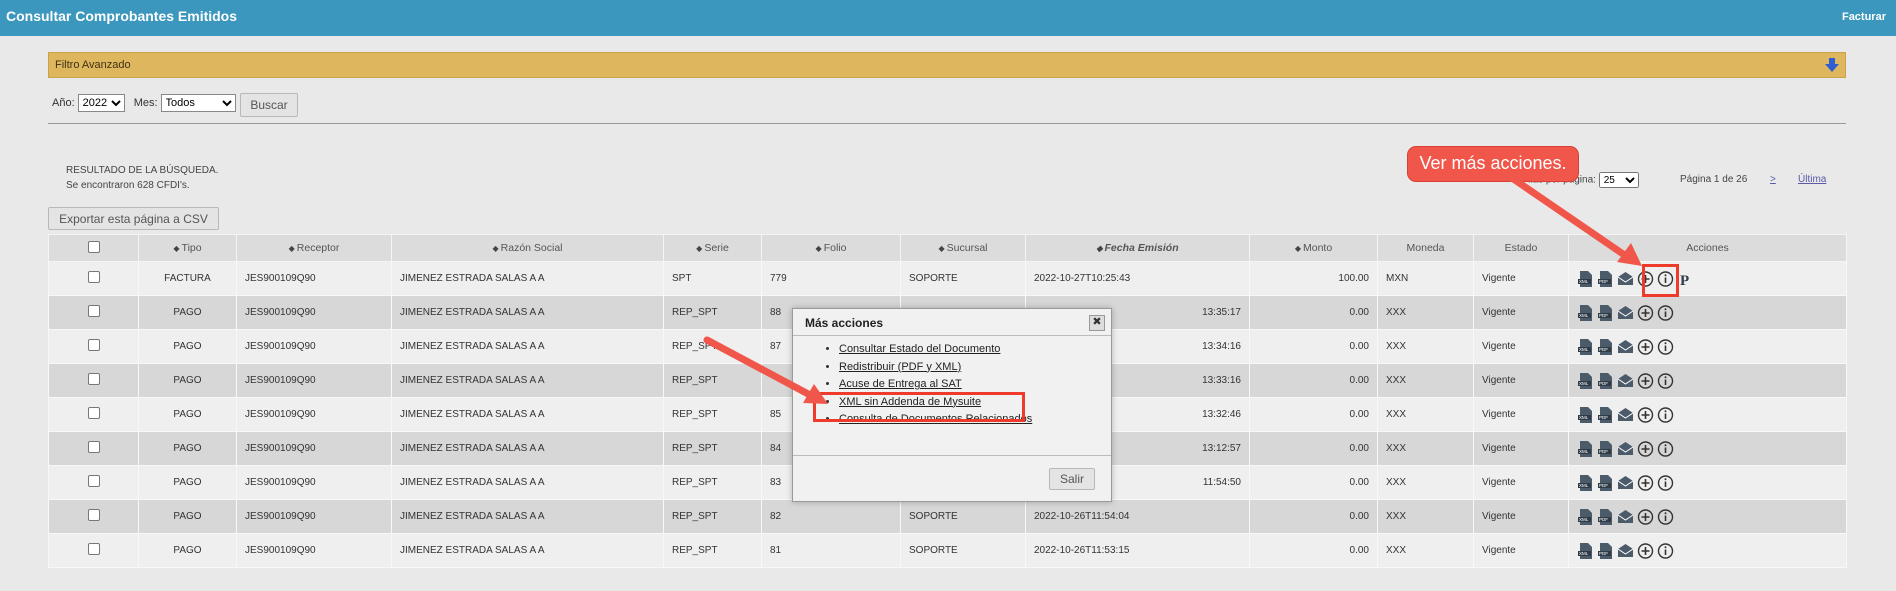  Describe the element at coordinates (1569, 217) in the screenshot. I see `arrow-to-icon` at that location.